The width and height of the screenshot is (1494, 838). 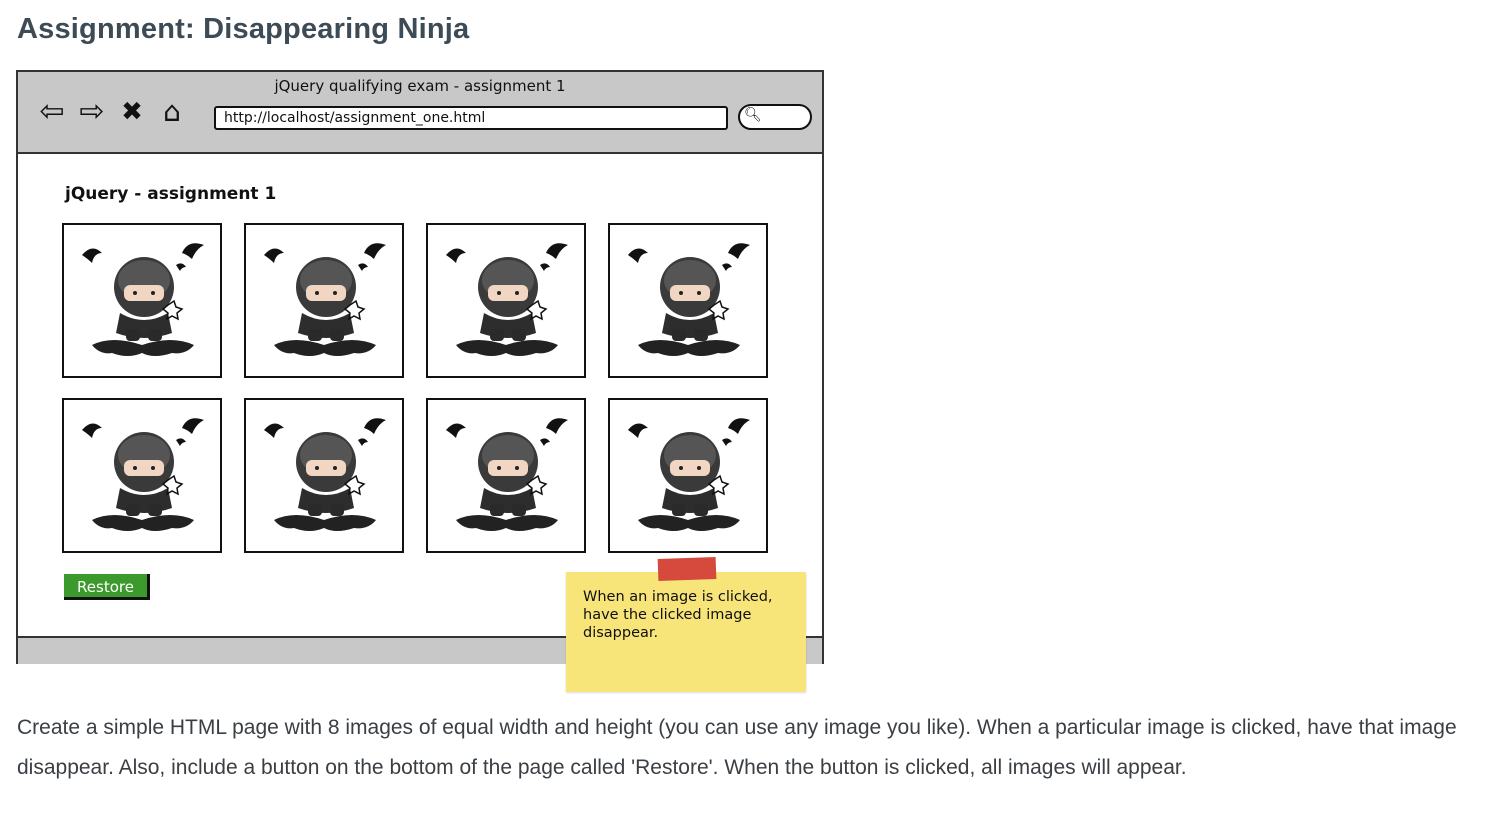 I want to click on content-title: jQuery - assignment 1, so click(x=171, y=194).